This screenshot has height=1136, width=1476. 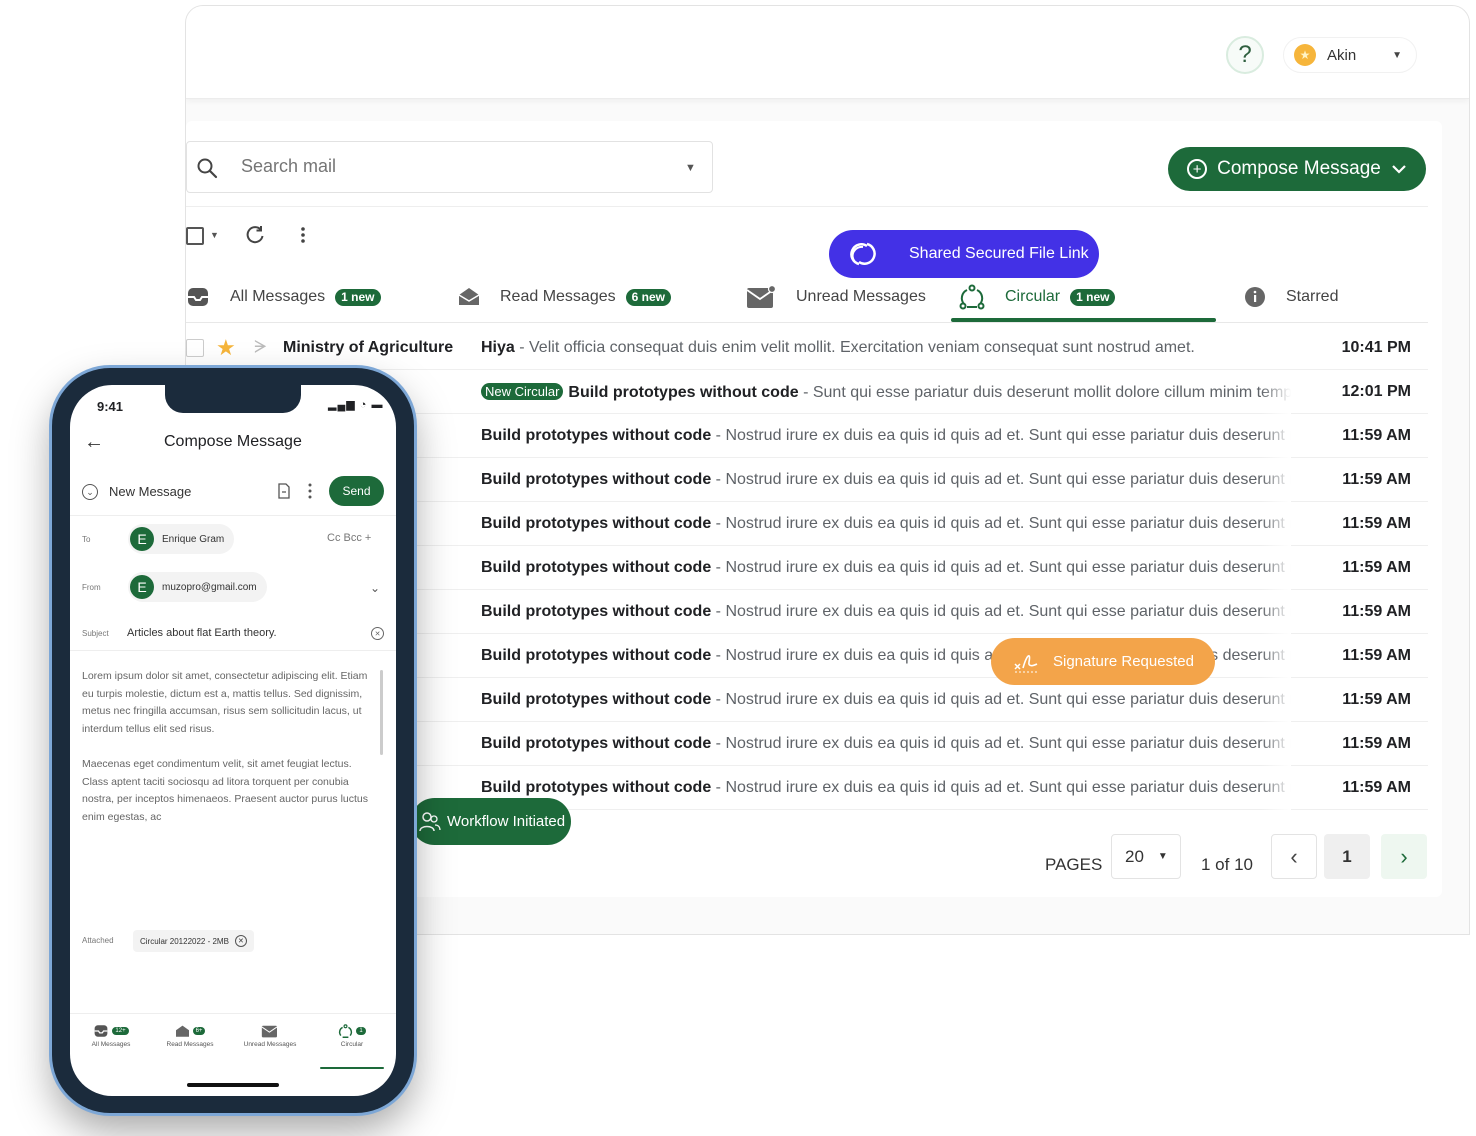 What do you see at coordinates (260, 347) in the screenshot?
I see `important-marker-icon: ᗒ` at bounding box center [260, 347].